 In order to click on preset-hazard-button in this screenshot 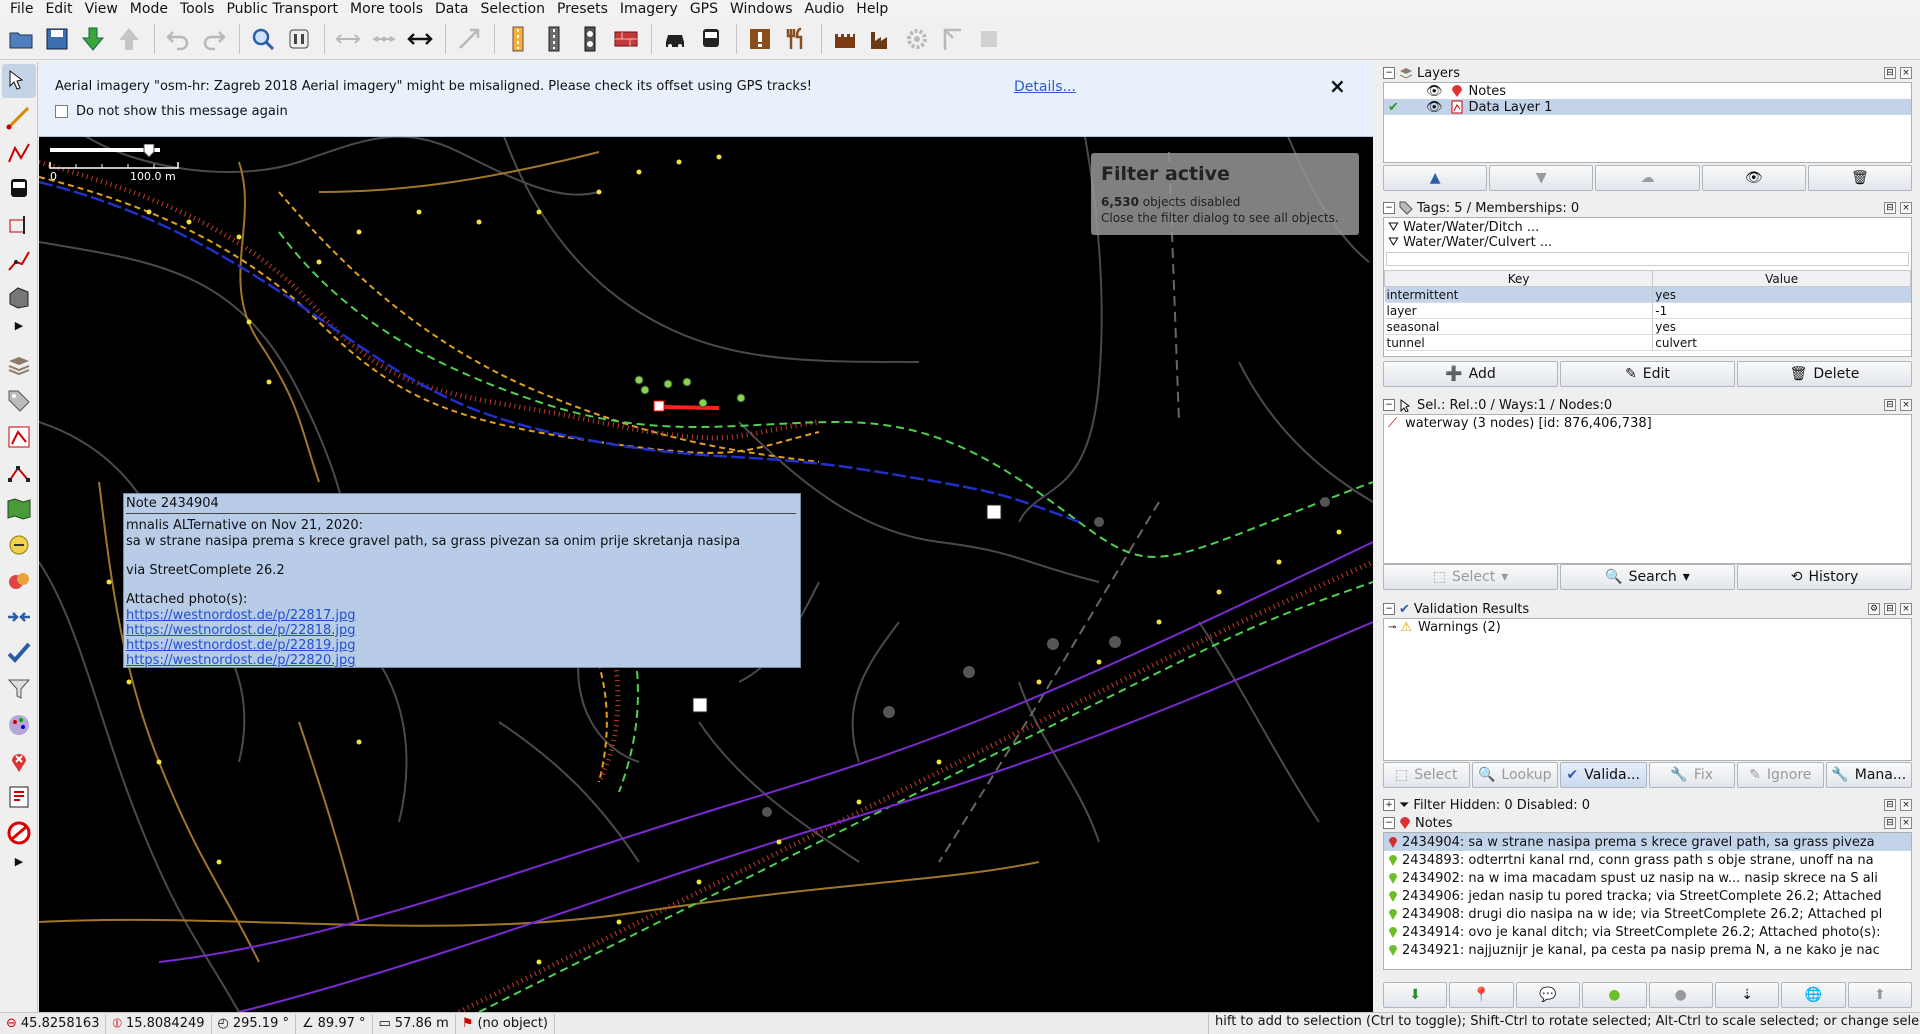, I will do `click(760, 39)`.